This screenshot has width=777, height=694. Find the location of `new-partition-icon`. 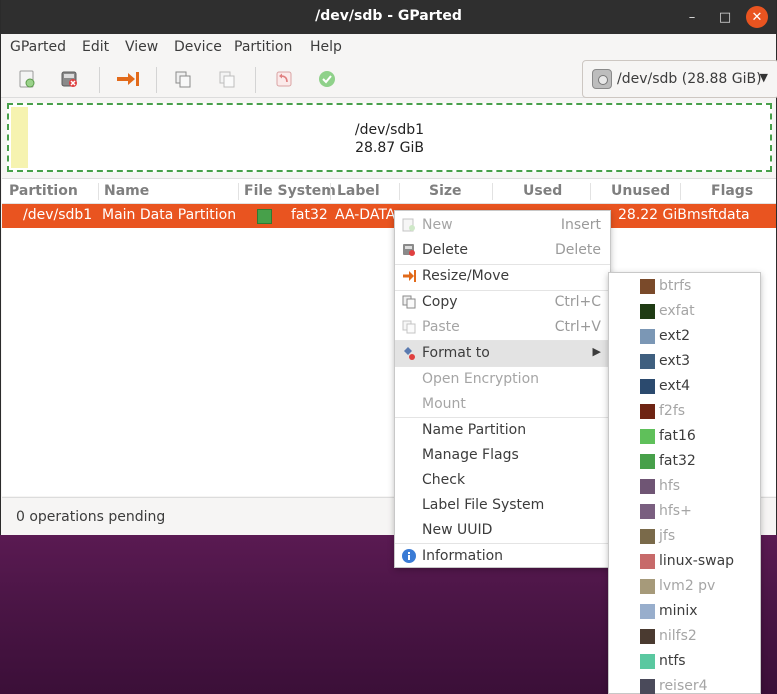

new-partition-icon is located at coordinates (27, 79).